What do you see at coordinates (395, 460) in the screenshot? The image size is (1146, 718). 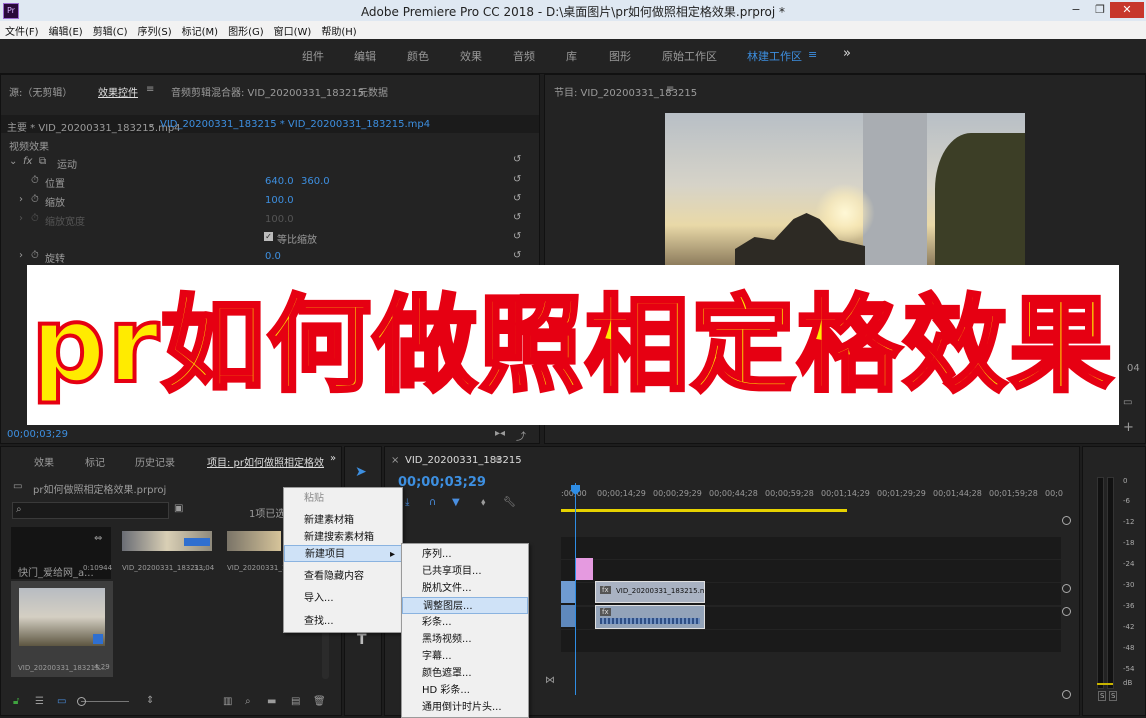 I see `timeline-close-icon: ×` at bounding box center [395, 460].